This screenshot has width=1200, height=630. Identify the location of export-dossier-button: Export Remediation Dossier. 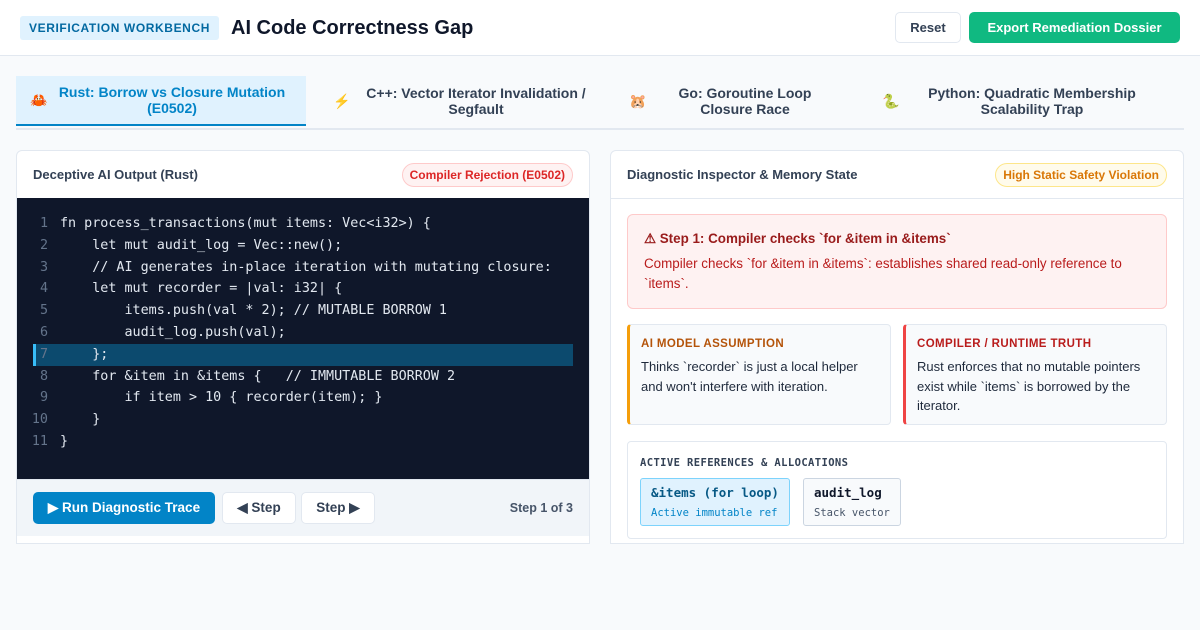
(1074, 27).